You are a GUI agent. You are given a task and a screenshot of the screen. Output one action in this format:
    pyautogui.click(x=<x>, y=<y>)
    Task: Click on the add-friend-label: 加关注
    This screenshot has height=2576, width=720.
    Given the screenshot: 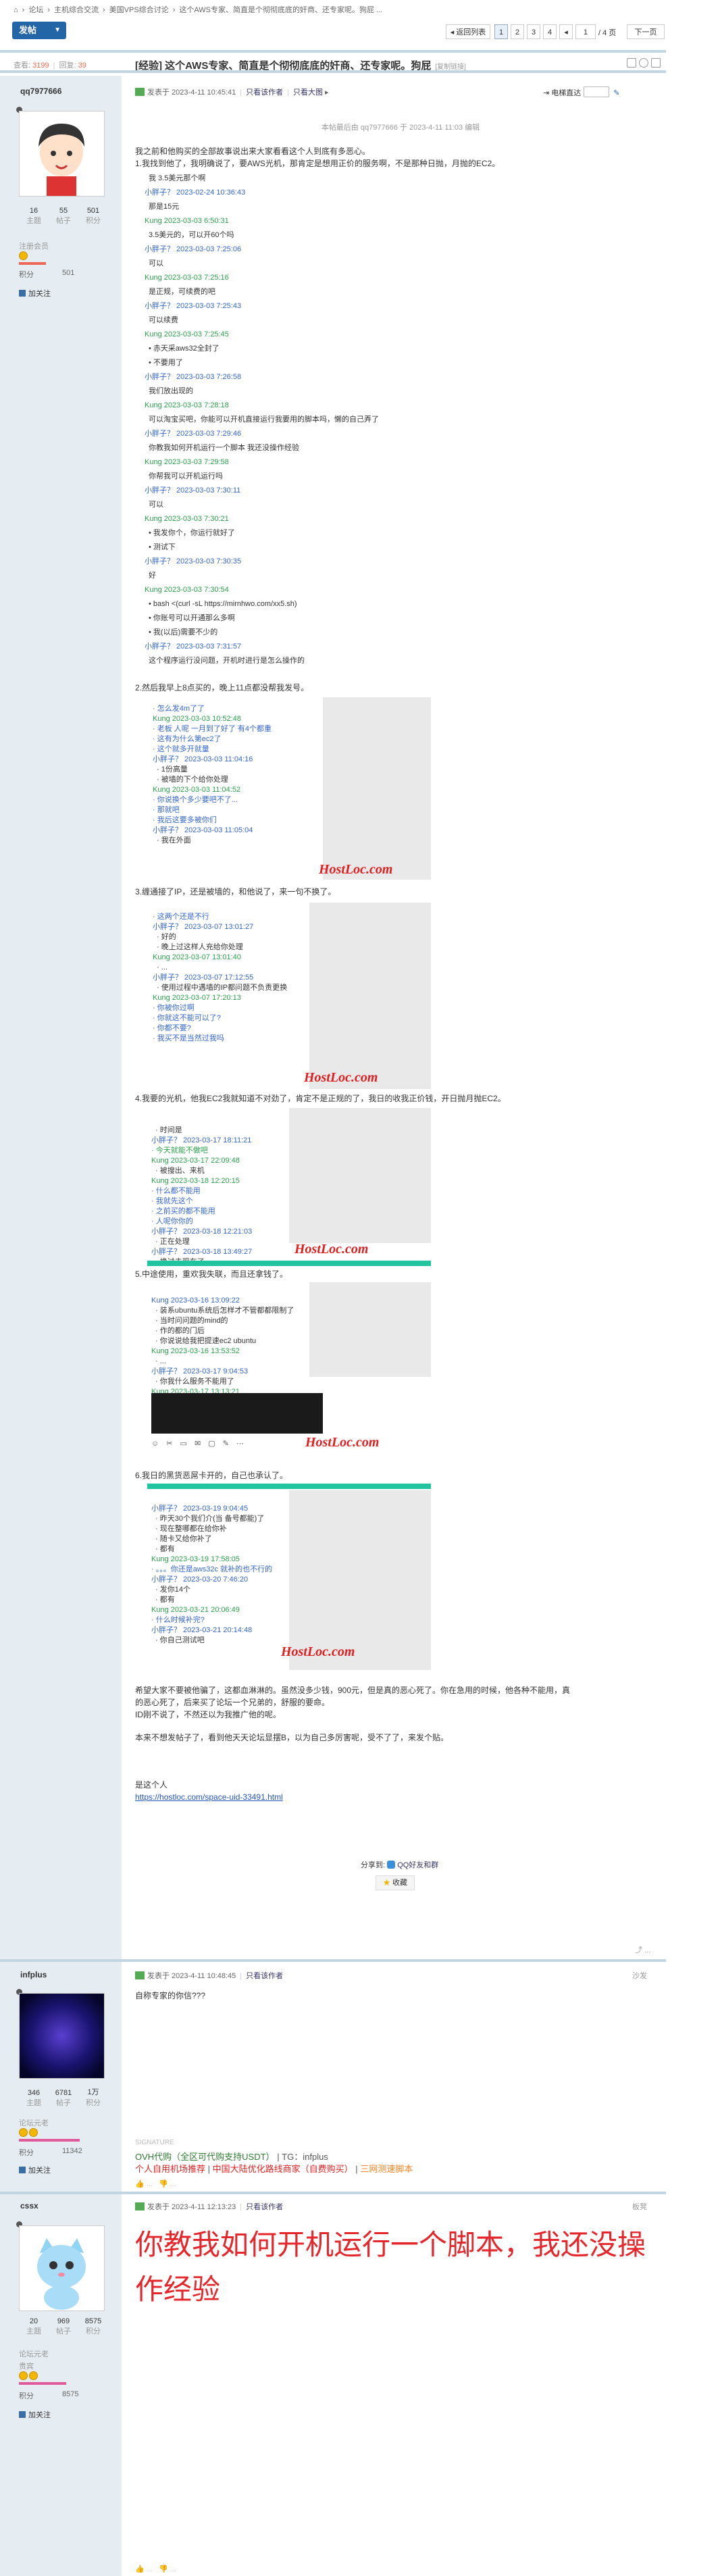 What is the action you would take?
    pyautogui.click(x=39, y=294)
    